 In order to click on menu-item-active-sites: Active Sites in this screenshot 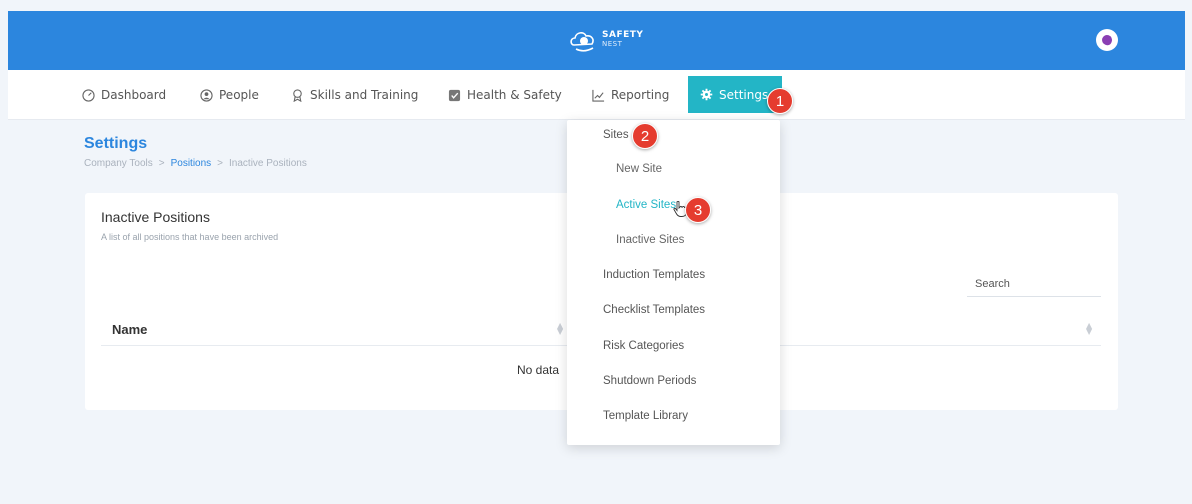, I will do `click(646, 205)`.